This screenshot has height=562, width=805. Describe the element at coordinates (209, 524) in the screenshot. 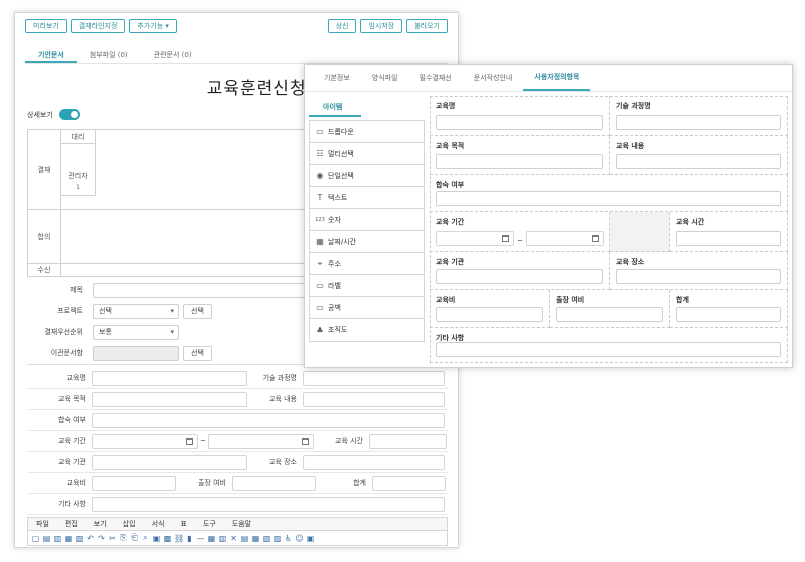

I see `menu-tools: 도구` at that location.